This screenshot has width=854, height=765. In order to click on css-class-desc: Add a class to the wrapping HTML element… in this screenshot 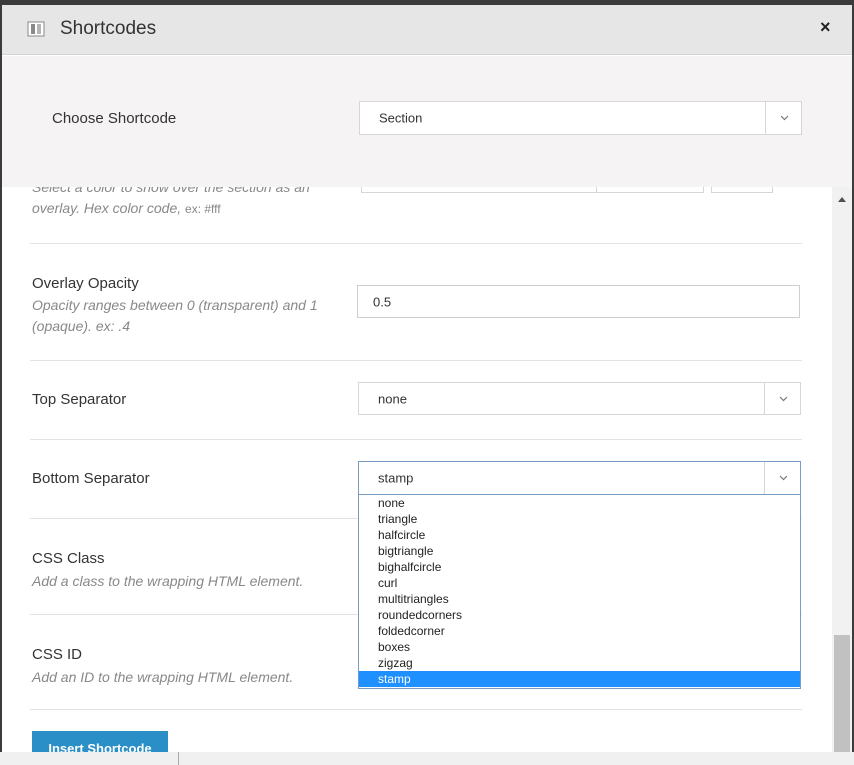, I will do `click(168, 581)`.